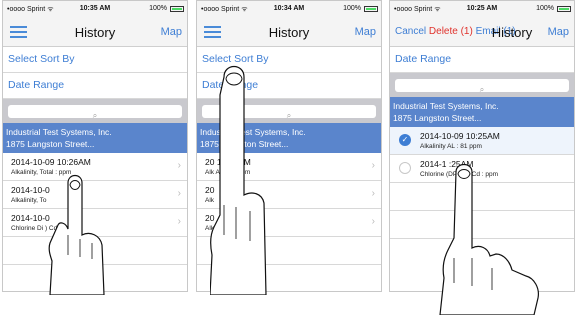 This screenshot has width=577, height=315. What do you see at coordinates (95, 223) in the screenshot?
I see `list-item: 2014-10-0 Chlorine Di ) Cd : ppm ›` at bounding box center [95, 223].